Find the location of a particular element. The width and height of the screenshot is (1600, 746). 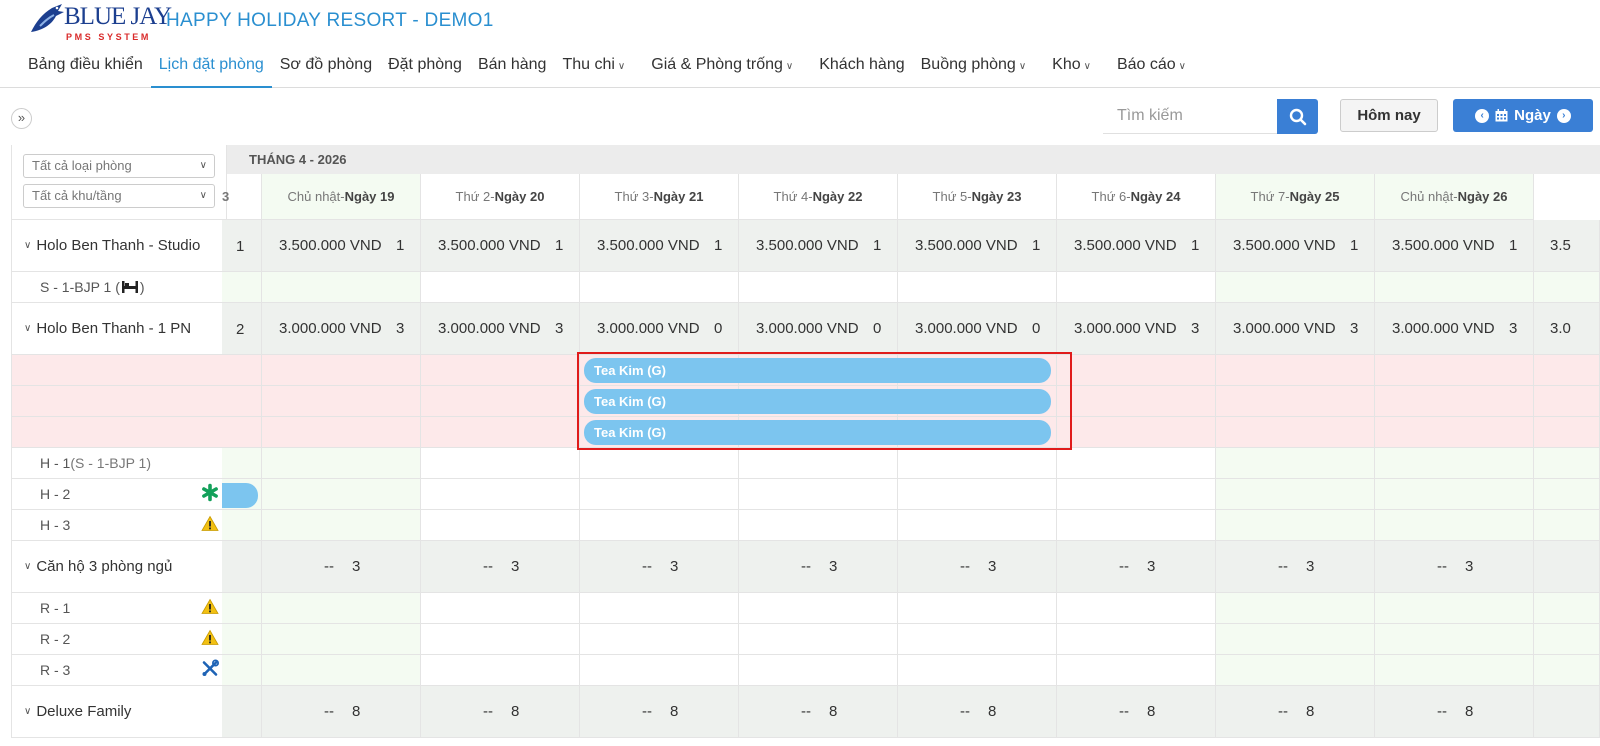

nav-item-9: Kho ∨ is located at coordinates (1071, 70).